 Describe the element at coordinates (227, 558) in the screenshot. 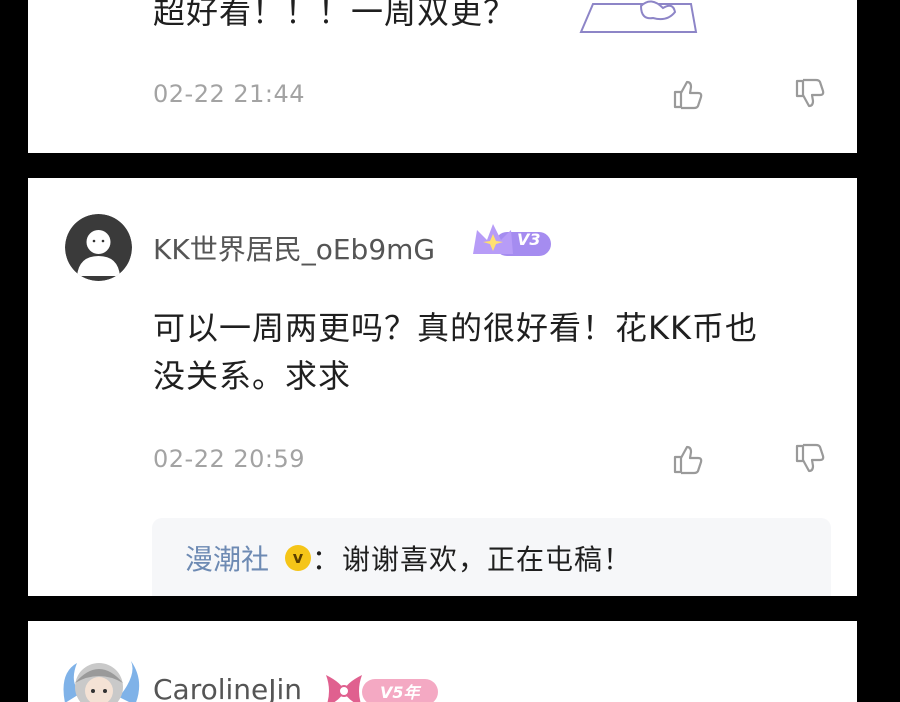

I see `reply-author: 漫潮社` at that location.